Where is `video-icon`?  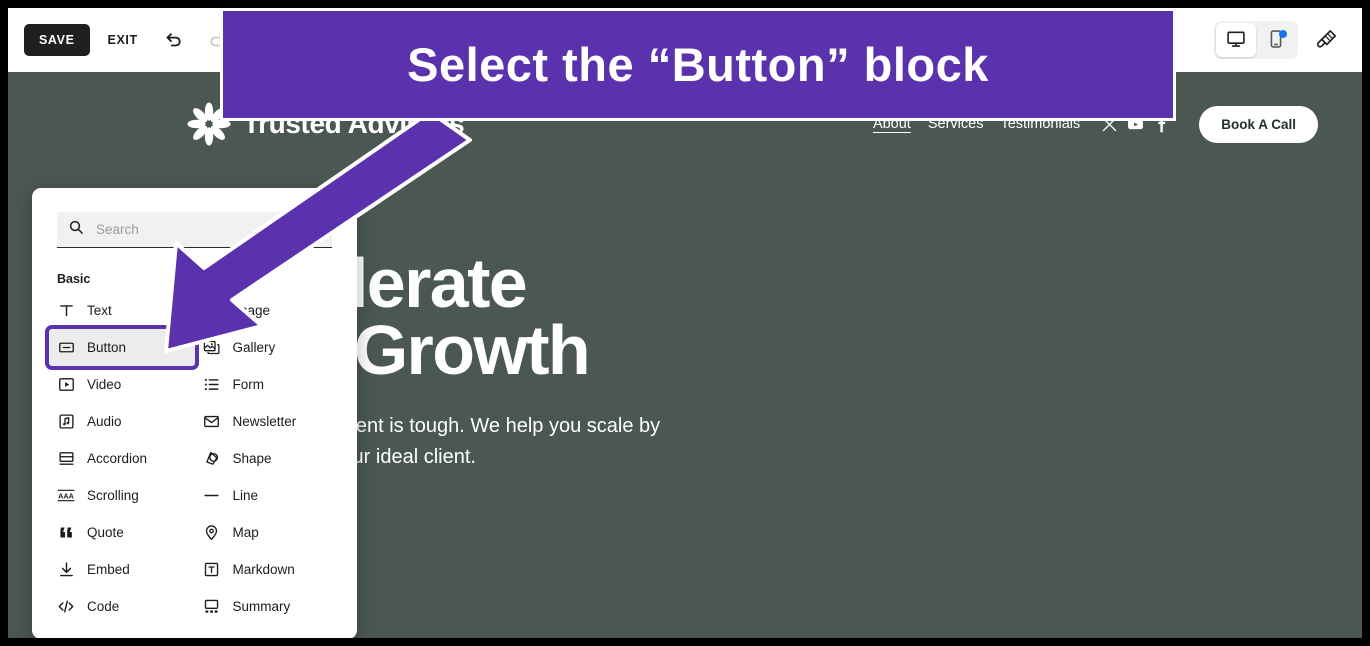 video-icon is located at coordinates (66, 385).